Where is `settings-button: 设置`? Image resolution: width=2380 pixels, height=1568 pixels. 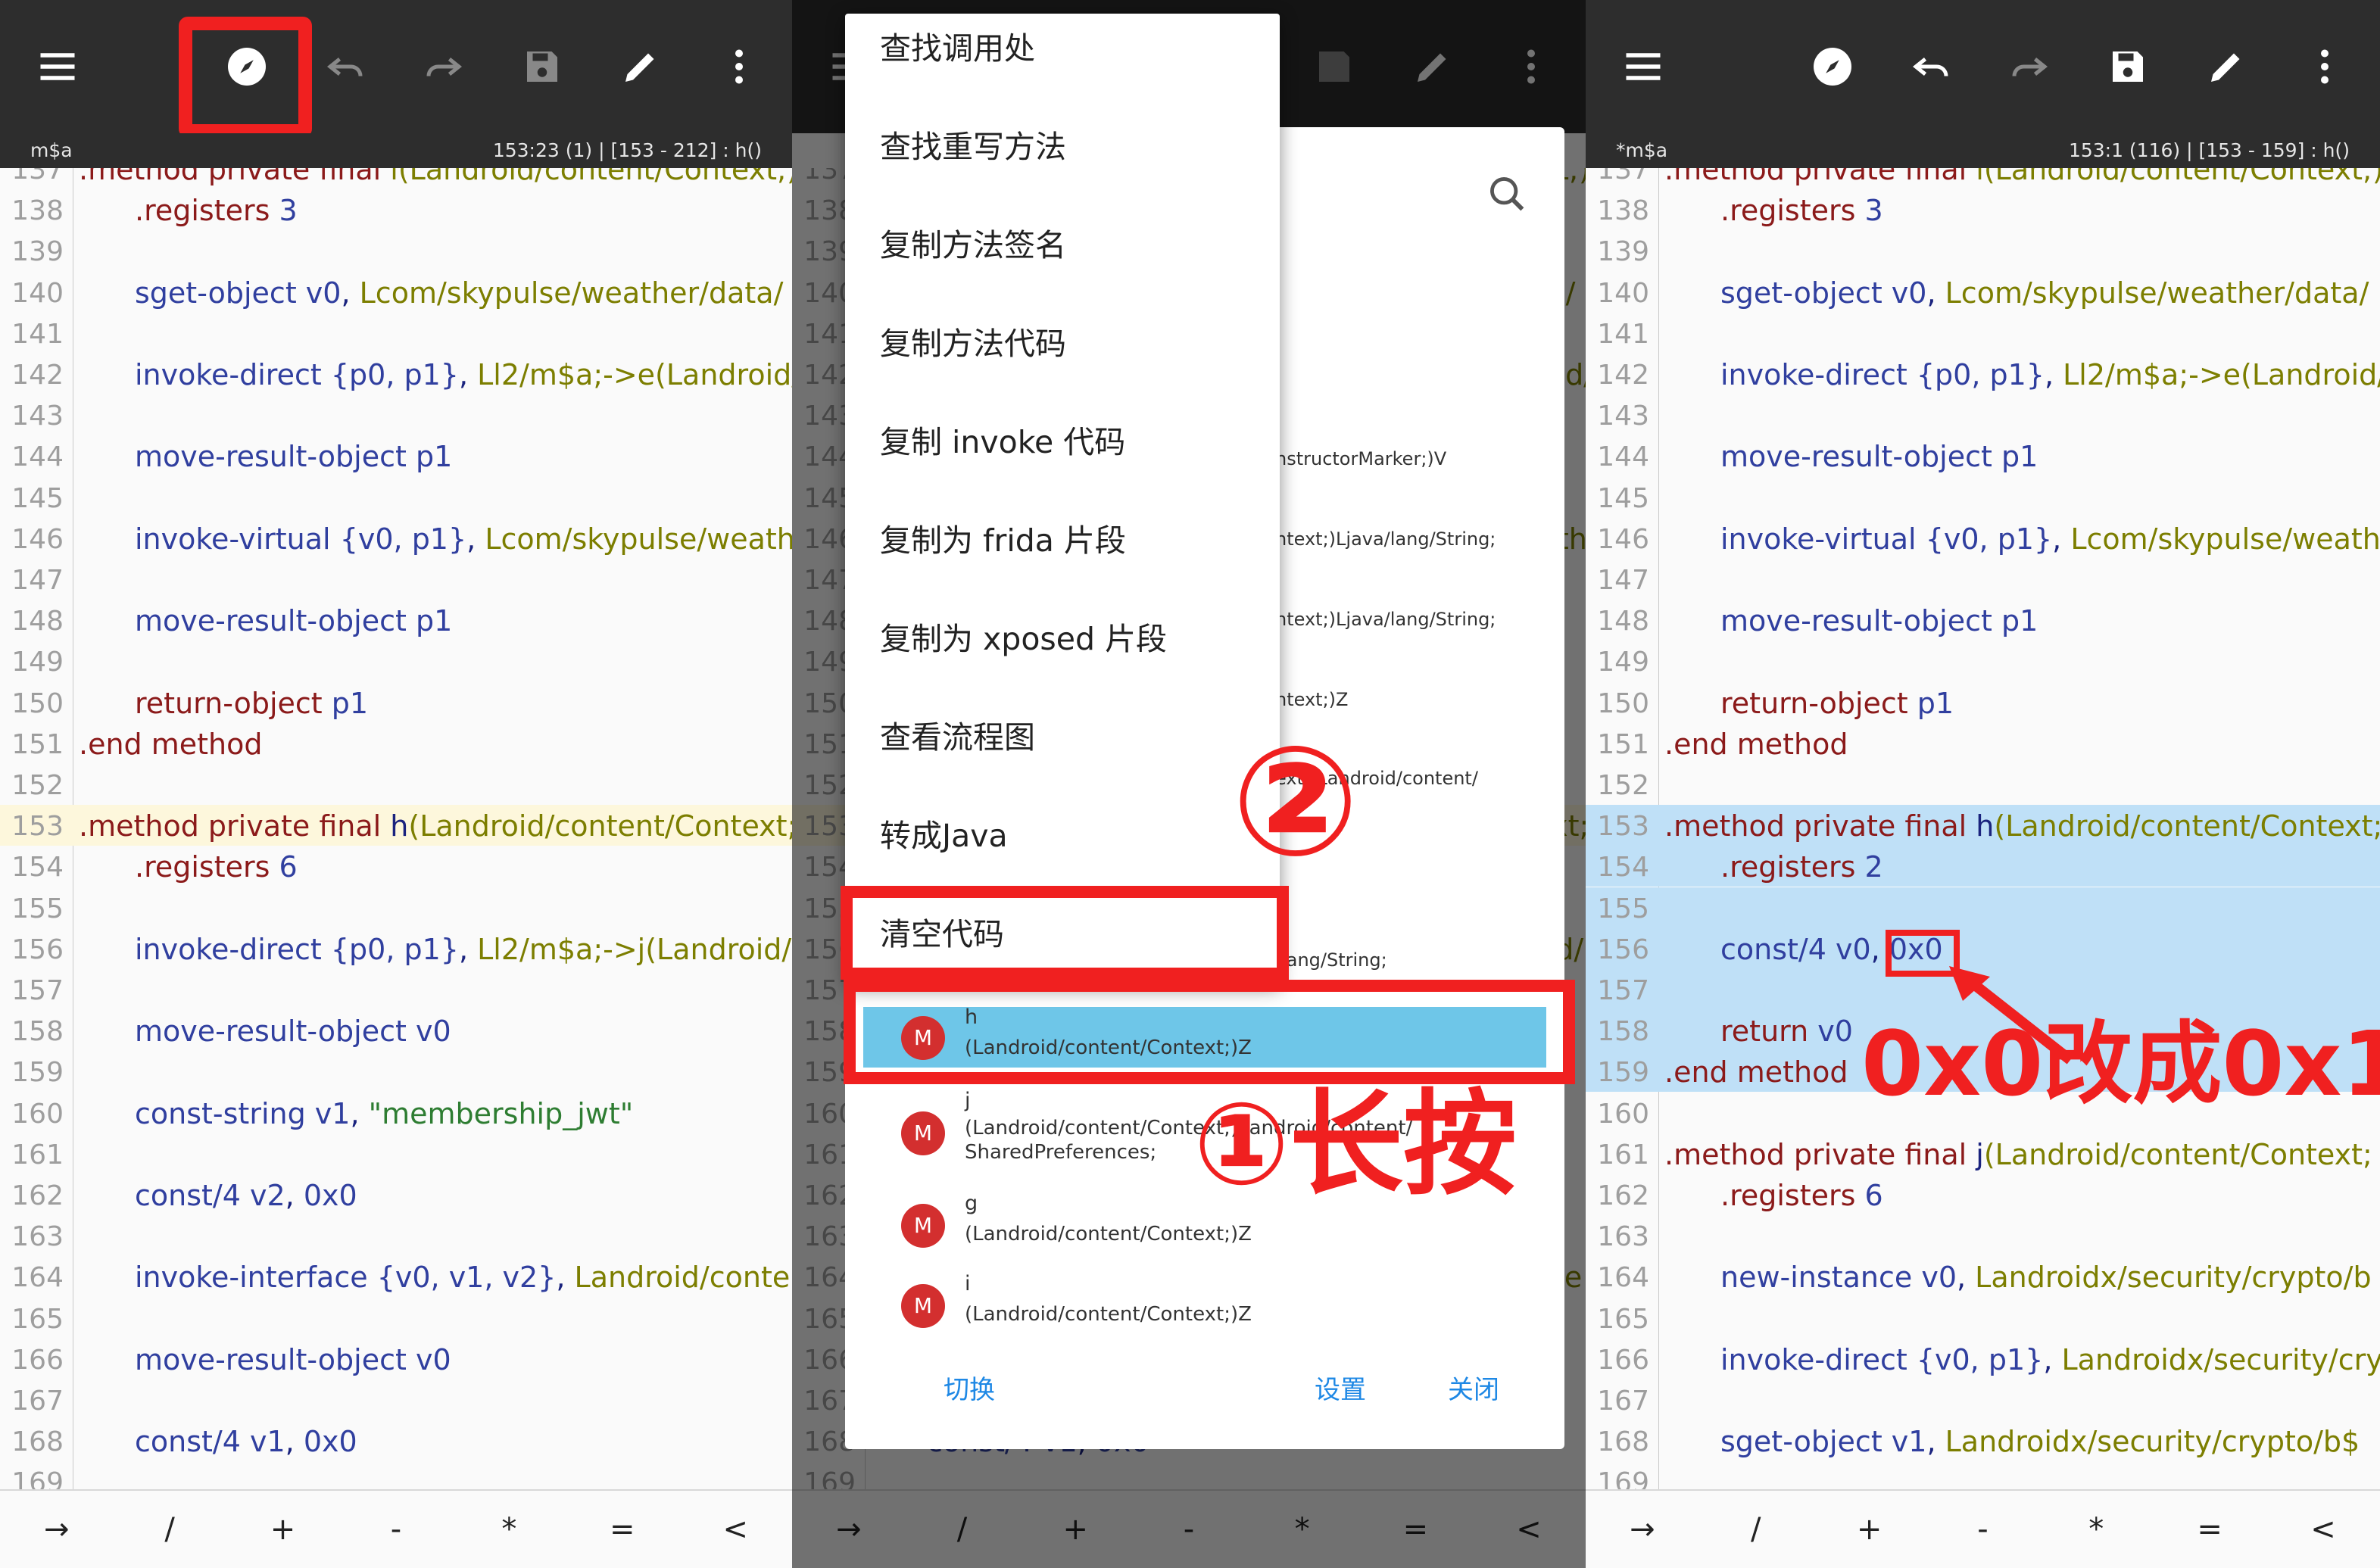 settings-button: 设置 is located at coordinates (1340, 1387).